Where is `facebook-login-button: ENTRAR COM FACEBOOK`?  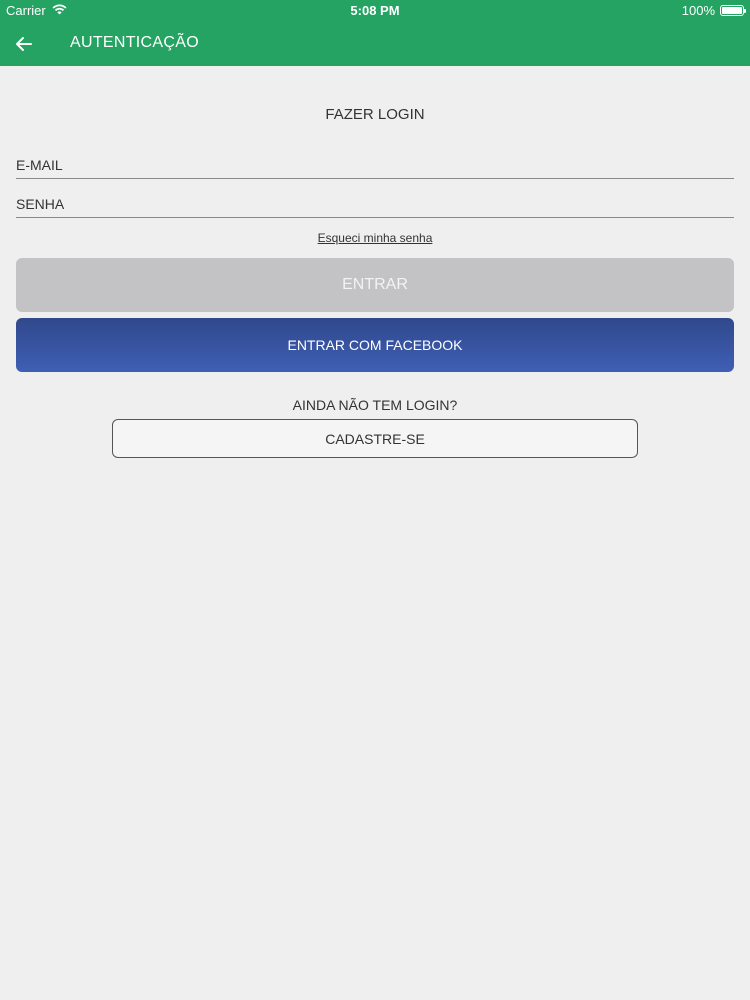
facebook-login-button: ENTRAR COM FACEBOOK is located at coordinates (375, 345).